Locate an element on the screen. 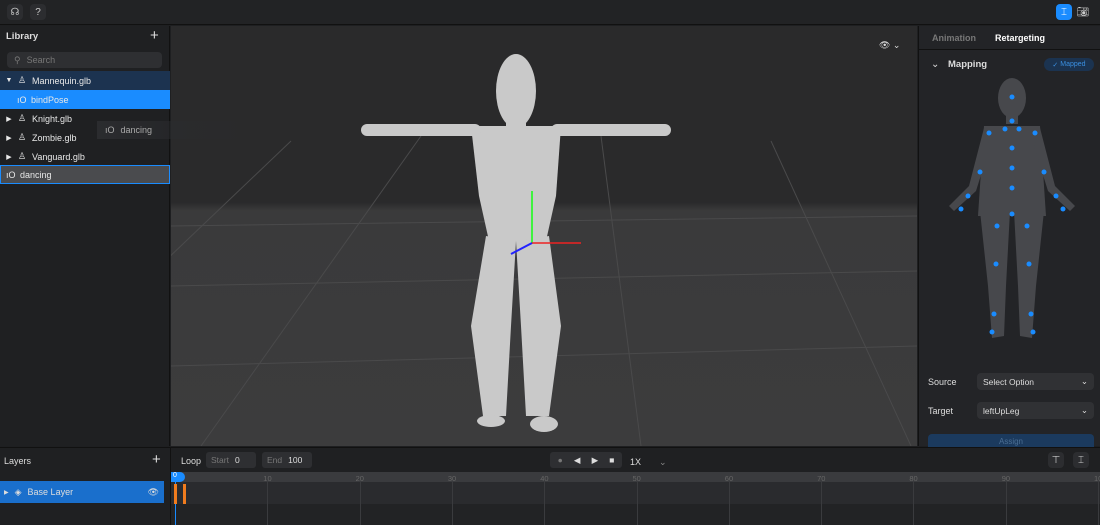 The image size is (1100, 525). check-icon: ✓ is located at coordinates (1055, 65).